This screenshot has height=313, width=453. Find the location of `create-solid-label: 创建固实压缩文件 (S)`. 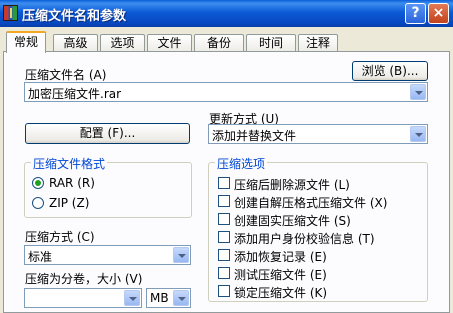

create-solid-label: 创建固实压缩文件 (S) is located at coordinates (292, 220).